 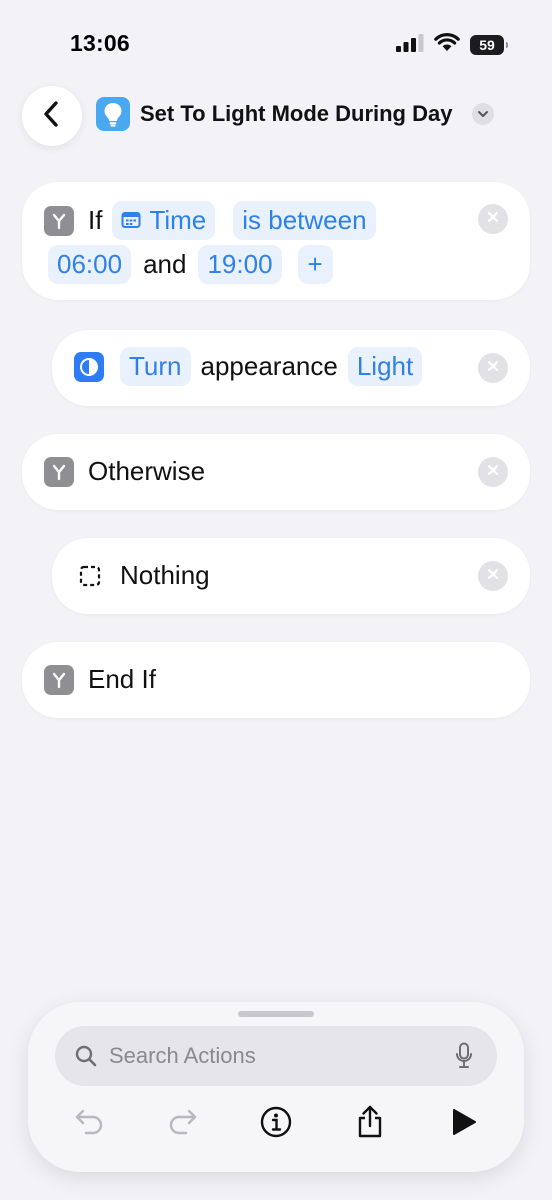 I want to click on nothing-label: Nothing, so click(x=165, y=575).